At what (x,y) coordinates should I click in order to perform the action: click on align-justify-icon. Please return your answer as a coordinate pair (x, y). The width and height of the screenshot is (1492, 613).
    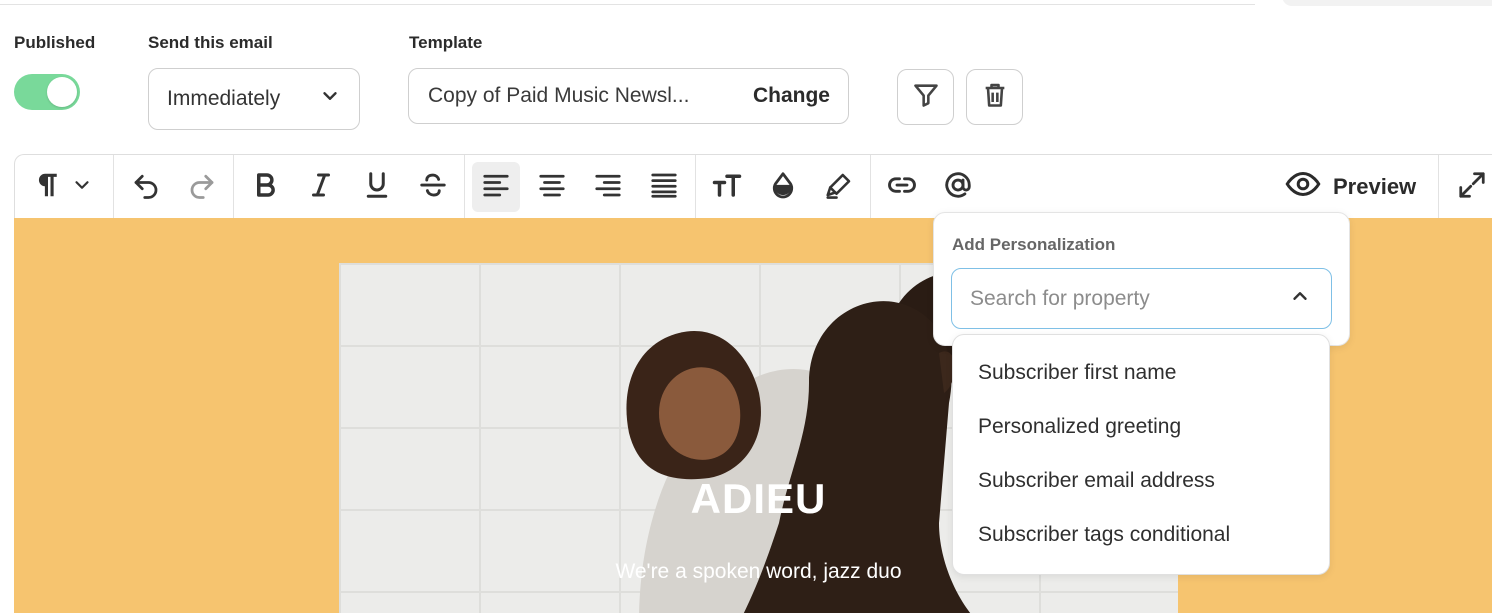
    Looking at the image, I should click on (664, 187).